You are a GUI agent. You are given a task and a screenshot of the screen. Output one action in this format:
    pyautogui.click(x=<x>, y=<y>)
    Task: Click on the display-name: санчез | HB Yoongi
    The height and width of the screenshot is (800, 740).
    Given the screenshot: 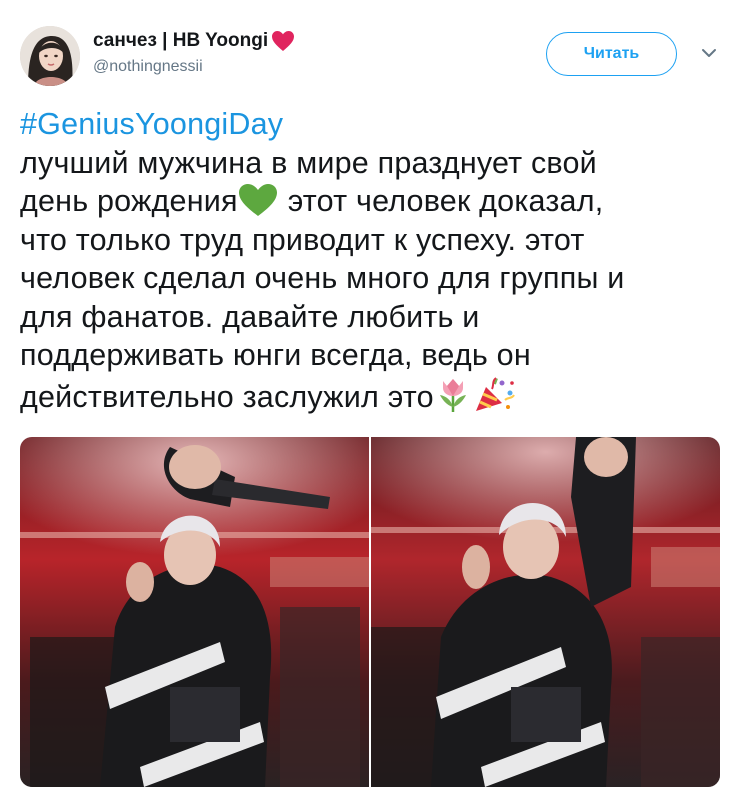 What is the action you would take?
    pyautogui.click(x=180, y=41)
    